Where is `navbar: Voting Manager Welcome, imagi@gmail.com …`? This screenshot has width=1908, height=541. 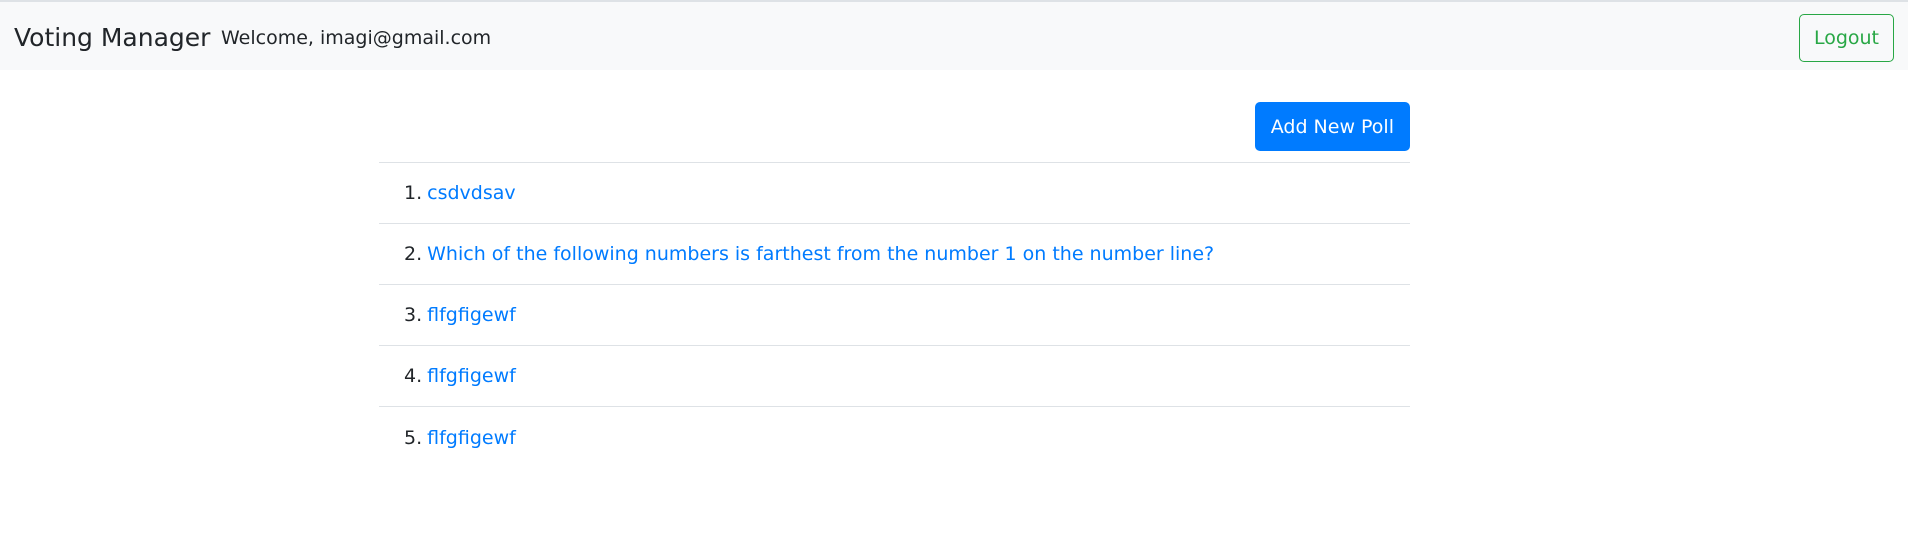
navbar: Voting Manager Welcome, imagi@gmail.com … is located at coordinates (954, 35).